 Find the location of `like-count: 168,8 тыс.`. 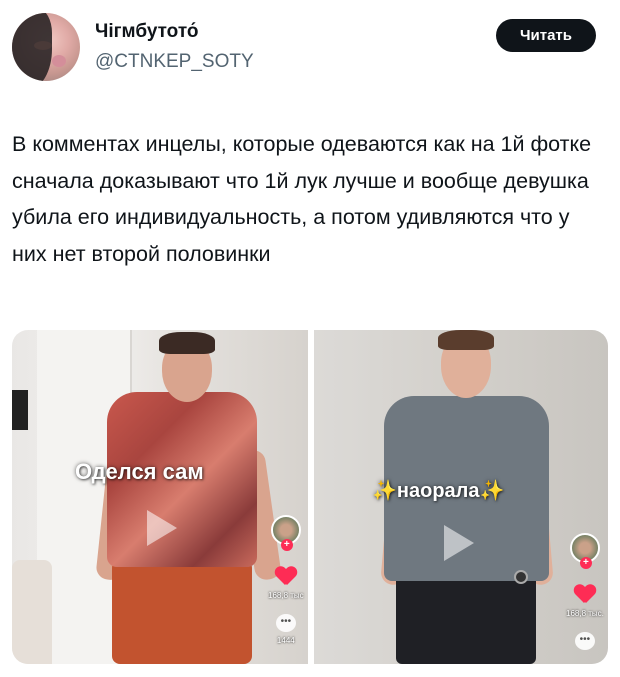

like-count: 168,8 тыс. is located at coordinates (585, 613).